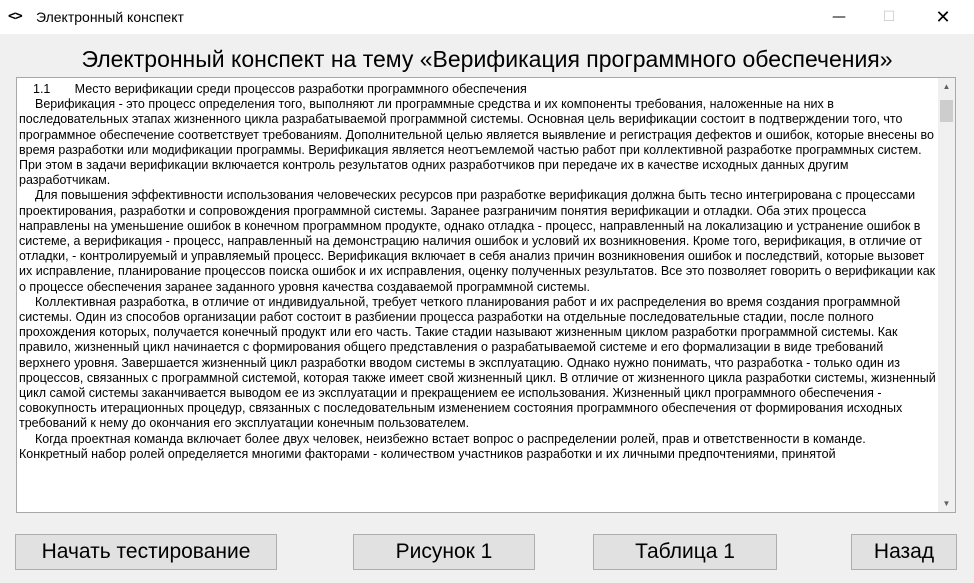 The height and width of the screenshot is (583, 974). Describe the element at coordinates (146, 552) in the screenshot. I see `start-test-button: Начать тестирование` at that location.